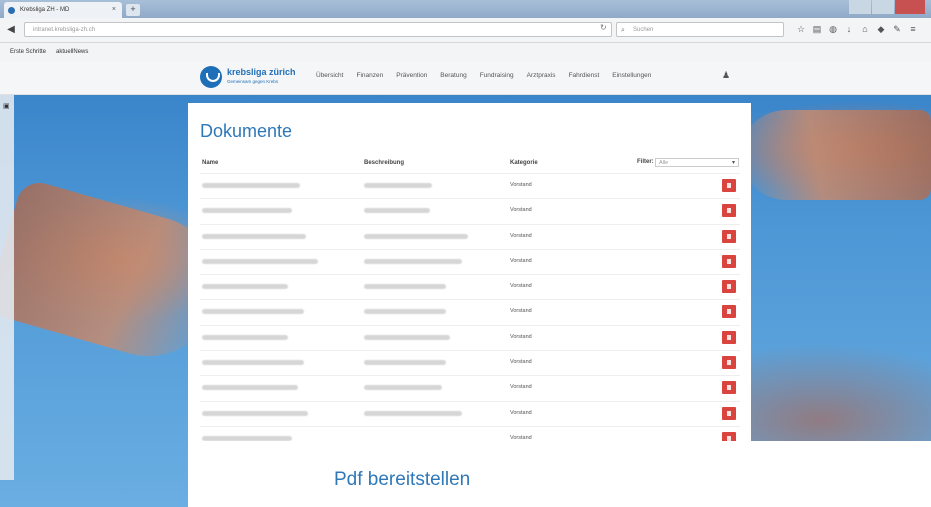 The height and width of the screenshot is (507, 931). I want to click on url-text: intranet.krebsliga-zh.ch, so click(64, 30).